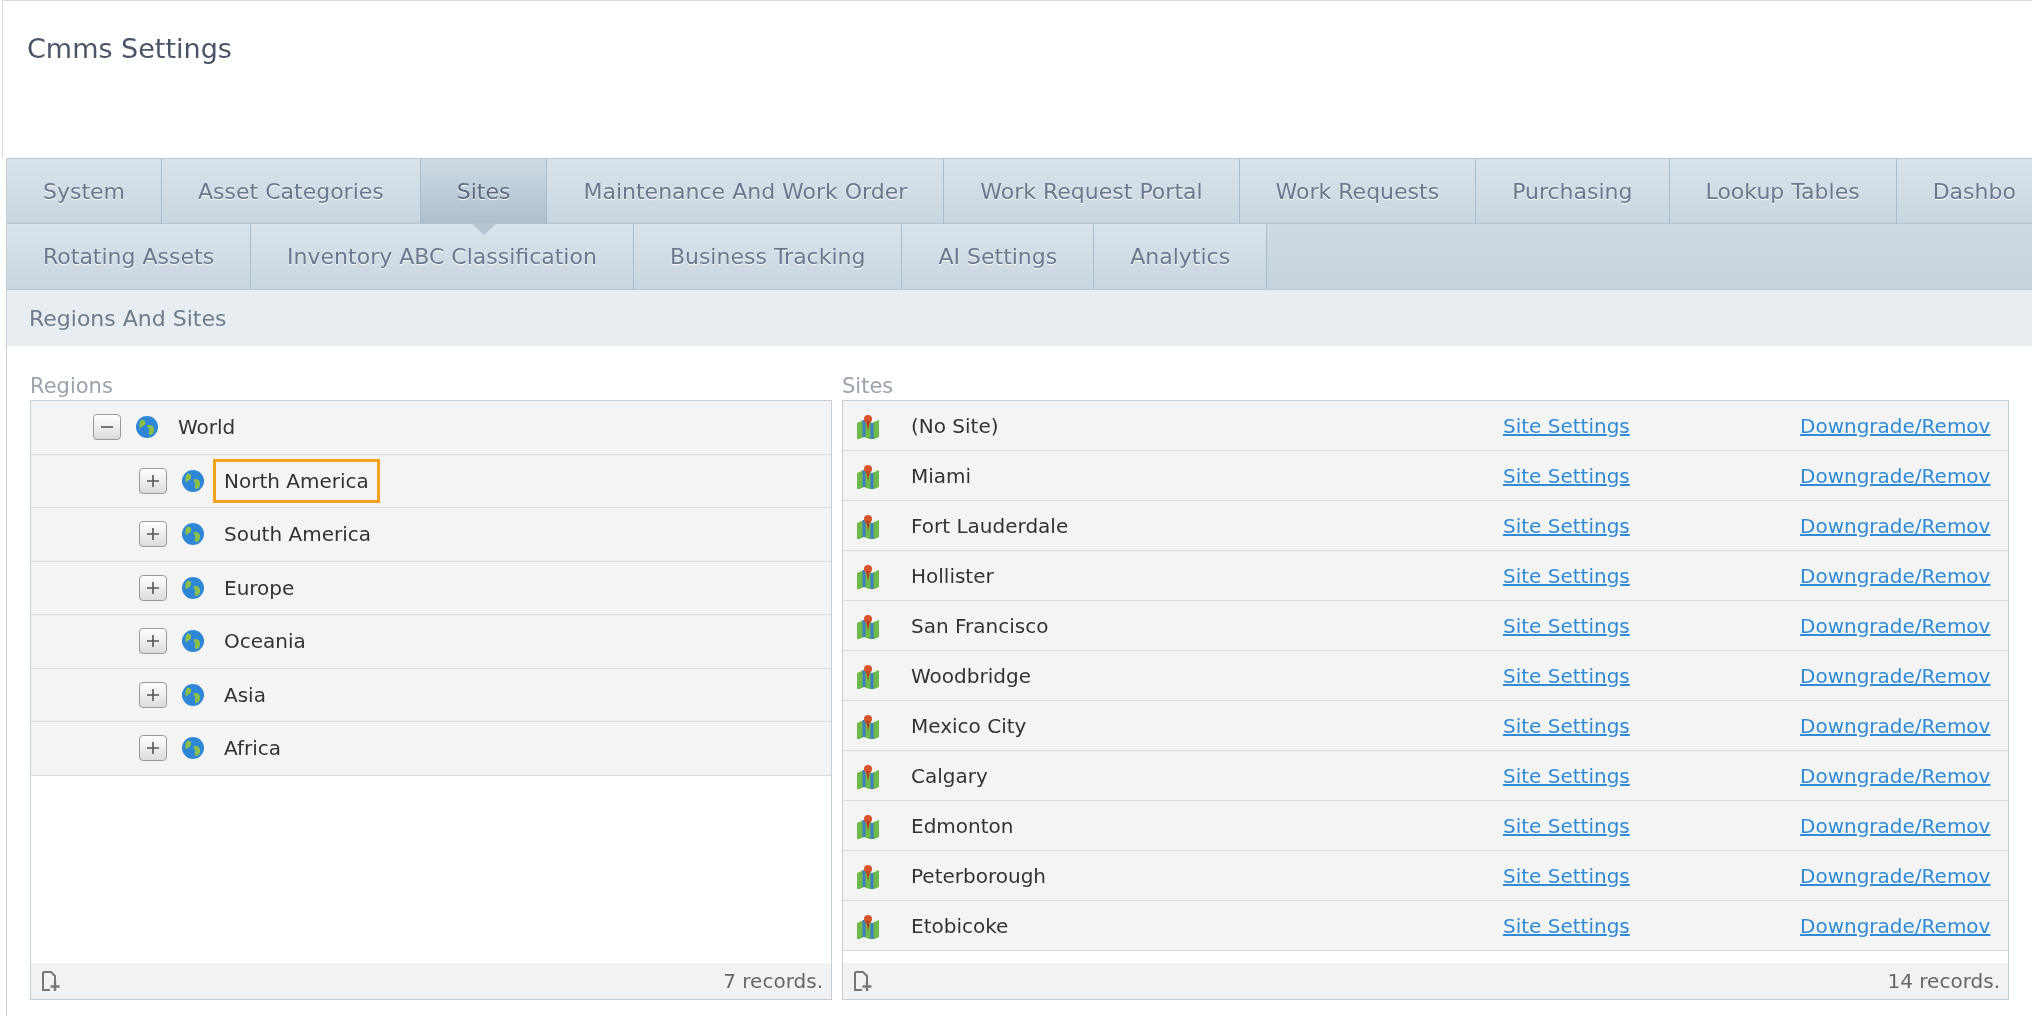 The width and height of the screenshot is (2032, 1016). I want to click on tab: AI Settings, so click(998, 256).